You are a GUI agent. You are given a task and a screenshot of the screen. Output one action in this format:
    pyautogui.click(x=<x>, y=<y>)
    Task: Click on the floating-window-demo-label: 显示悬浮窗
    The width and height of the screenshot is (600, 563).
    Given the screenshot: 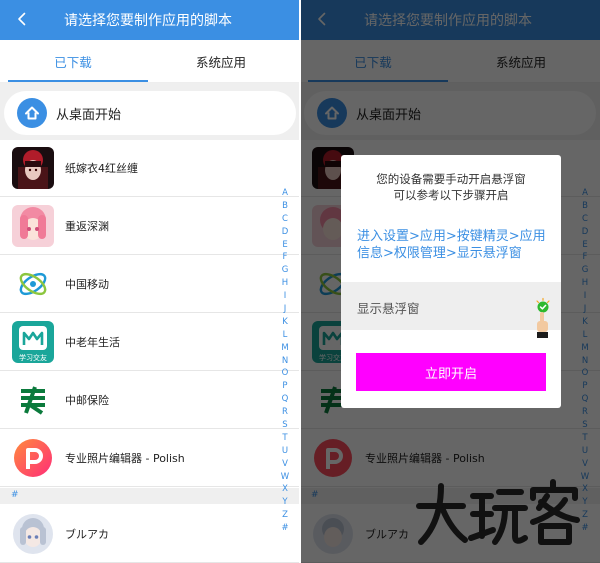 What is the action you would take?
    pyautogui.click(x=388, y=308)
    